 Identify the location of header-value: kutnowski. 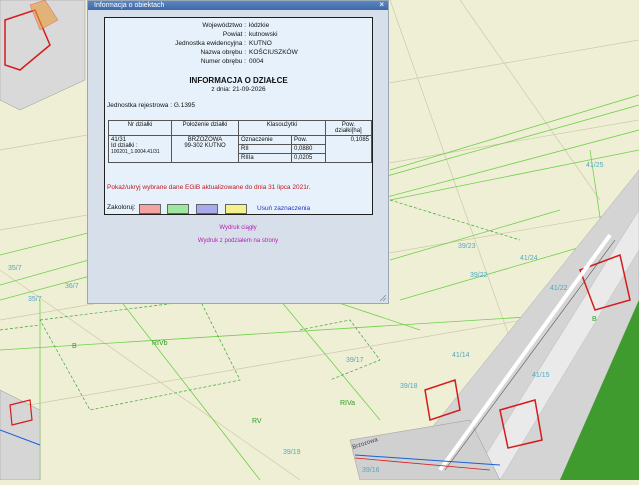
(263, 34).